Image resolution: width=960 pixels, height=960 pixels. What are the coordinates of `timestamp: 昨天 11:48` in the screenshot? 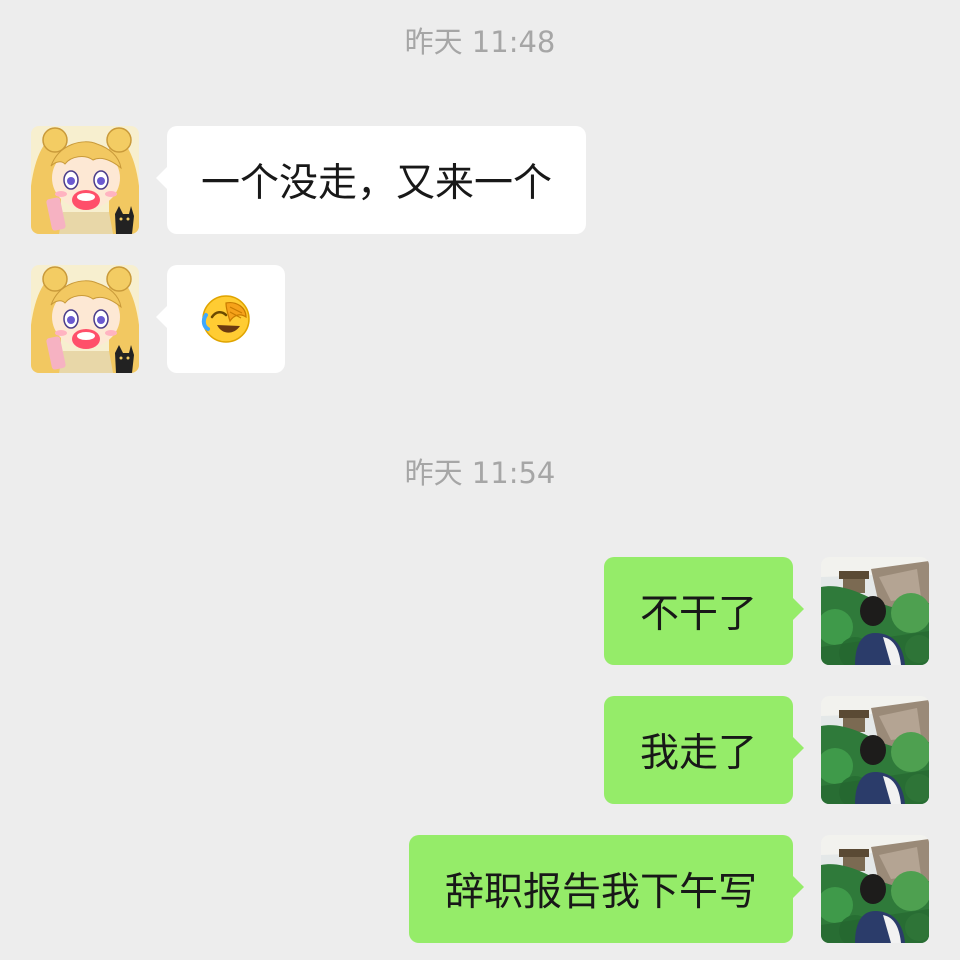 It's located at (480, 42).